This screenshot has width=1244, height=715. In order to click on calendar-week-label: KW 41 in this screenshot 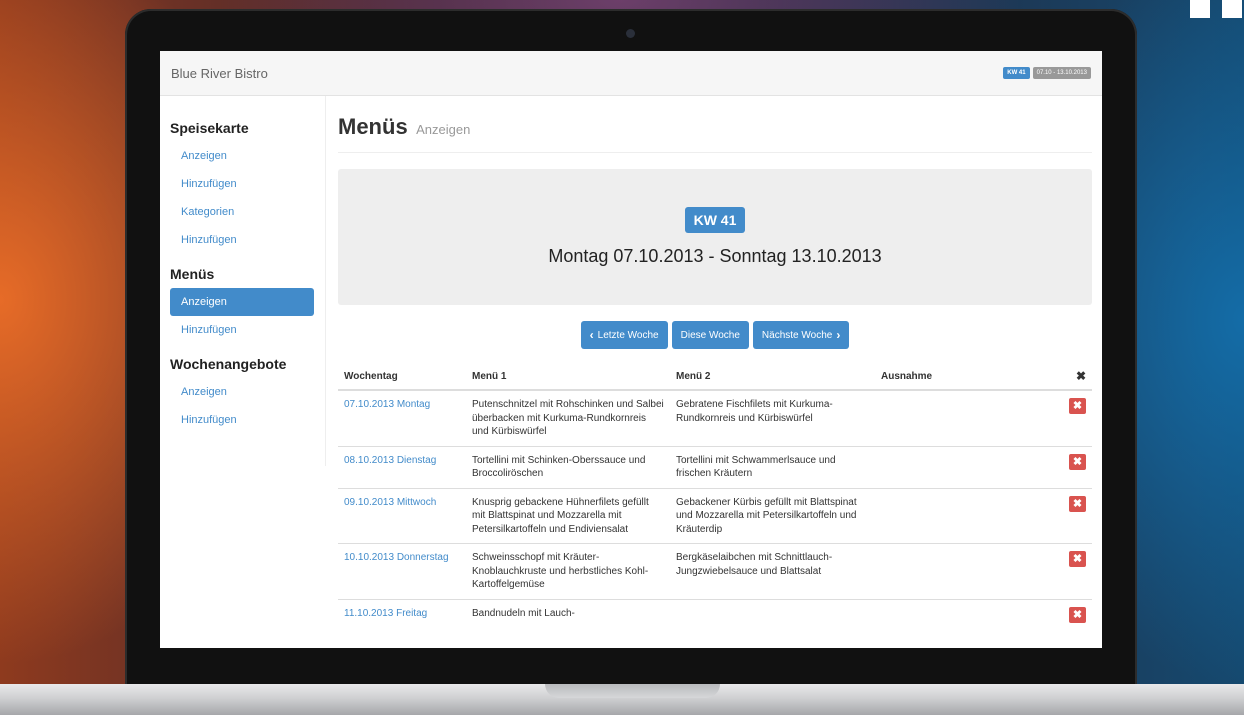, I will do `click(715, 220)`.